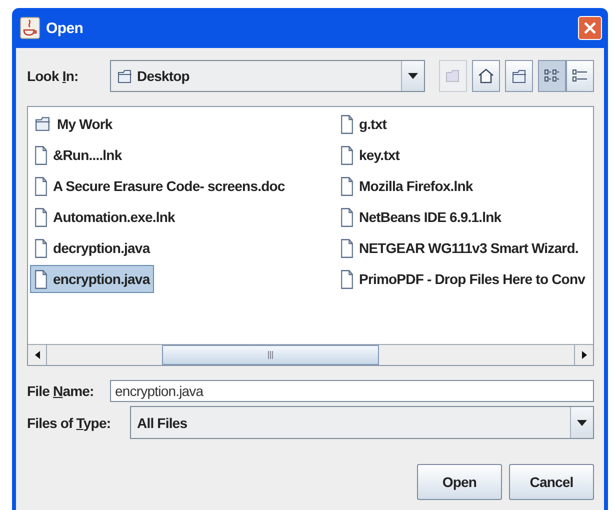 This screenshot has height=510, width=613. Describe the element at coordinates (73, 124) in the screenshot. I see `file-item: My Work` at that location.